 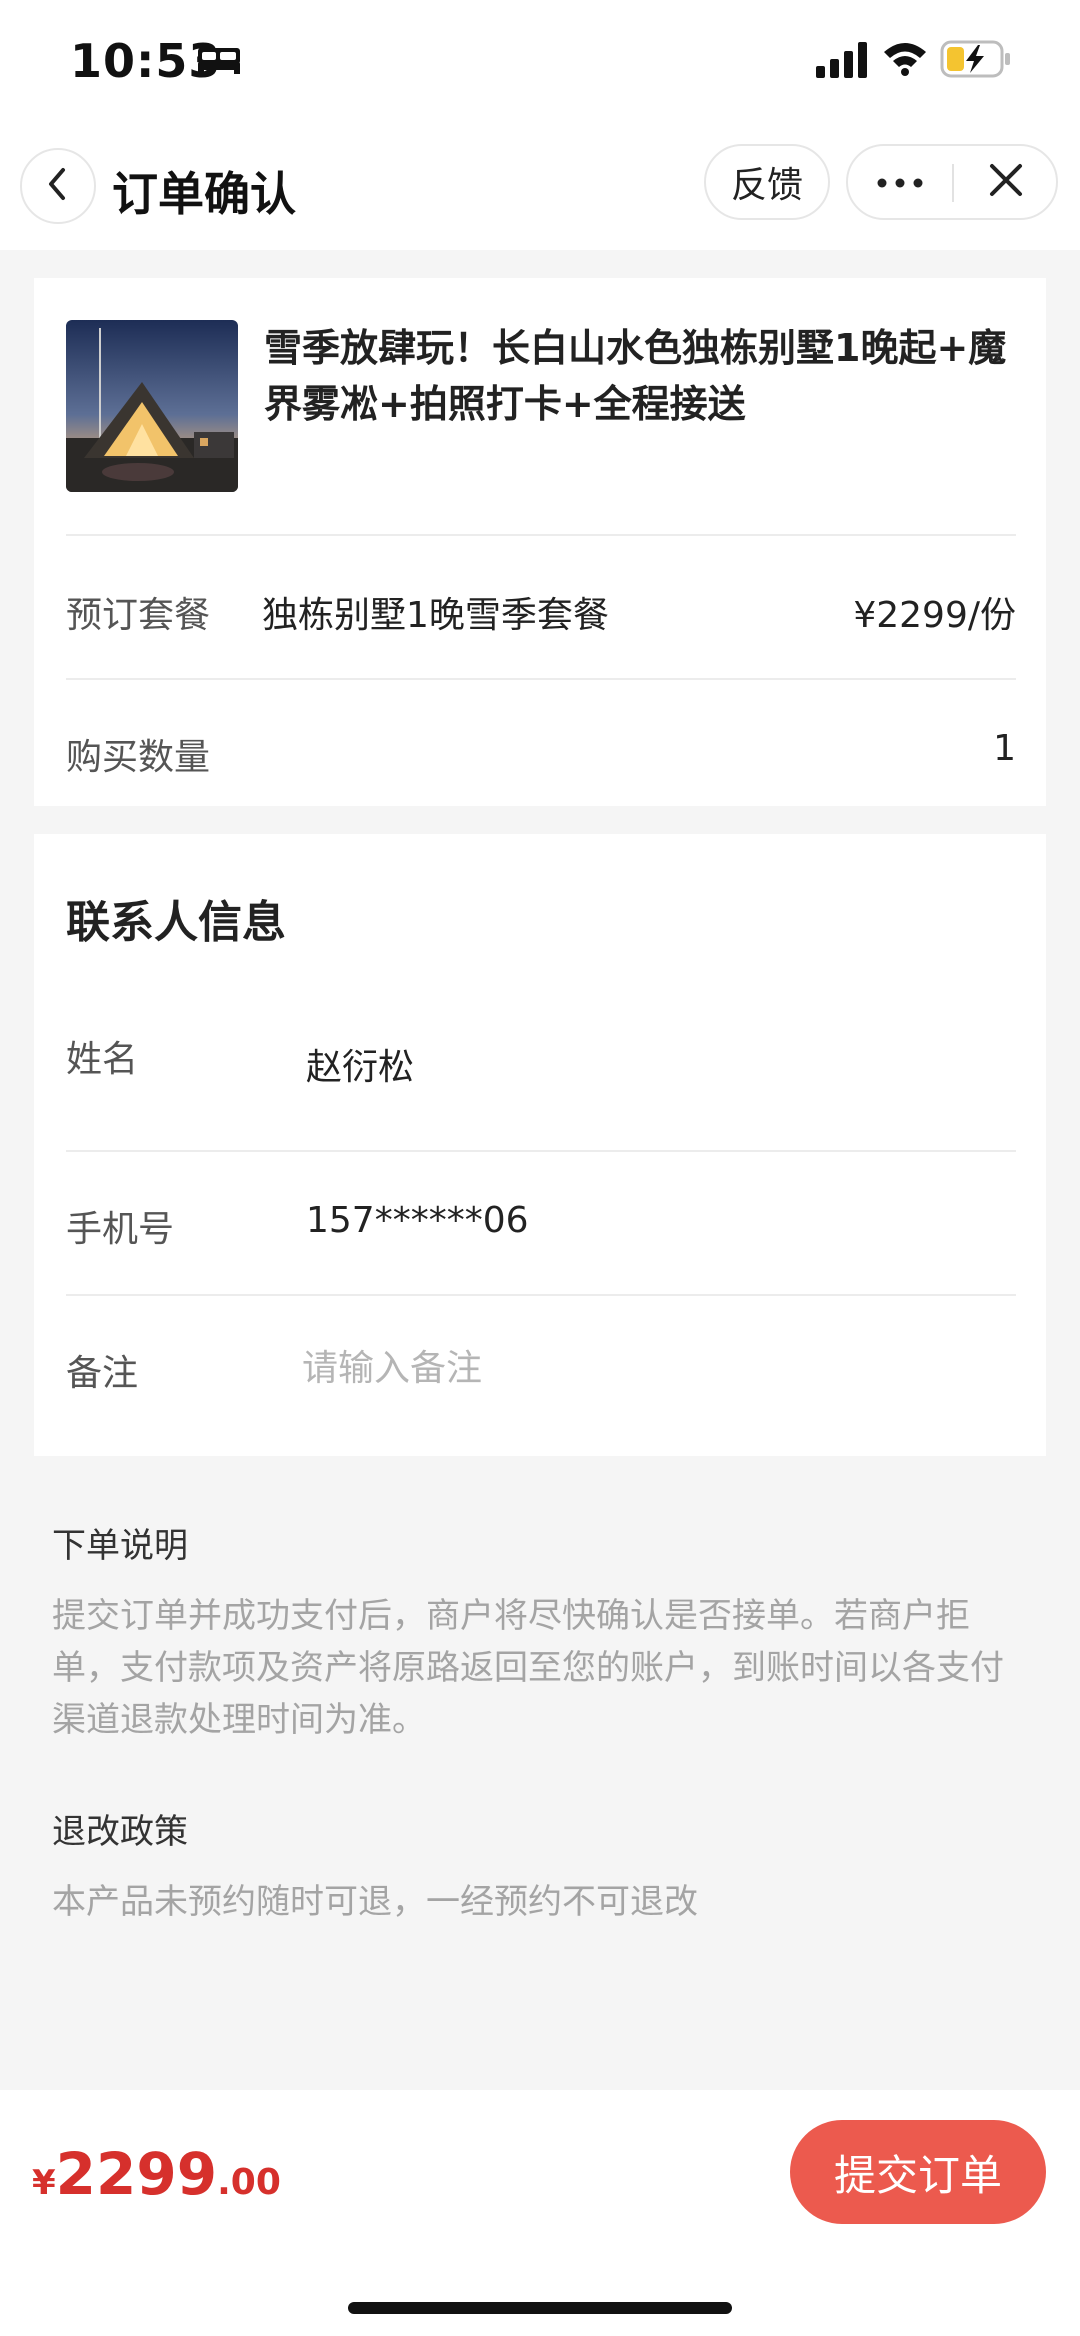 I want to click on product-title: 雪季放肆玩！长白山水色独栋别墅1晚起+魔界雾凇+拍照打卡+全程接送, so click(x=635, y=376).